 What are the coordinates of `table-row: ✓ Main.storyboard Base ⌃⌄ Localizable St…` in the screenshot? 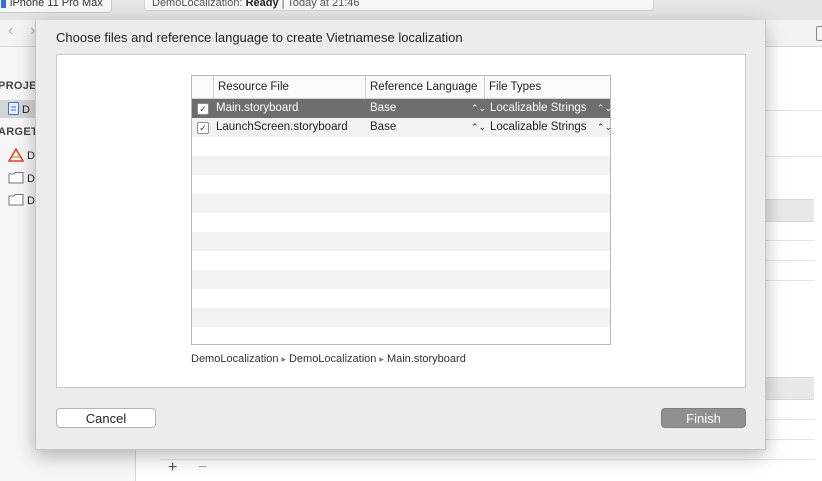 It's located at (401, 108).